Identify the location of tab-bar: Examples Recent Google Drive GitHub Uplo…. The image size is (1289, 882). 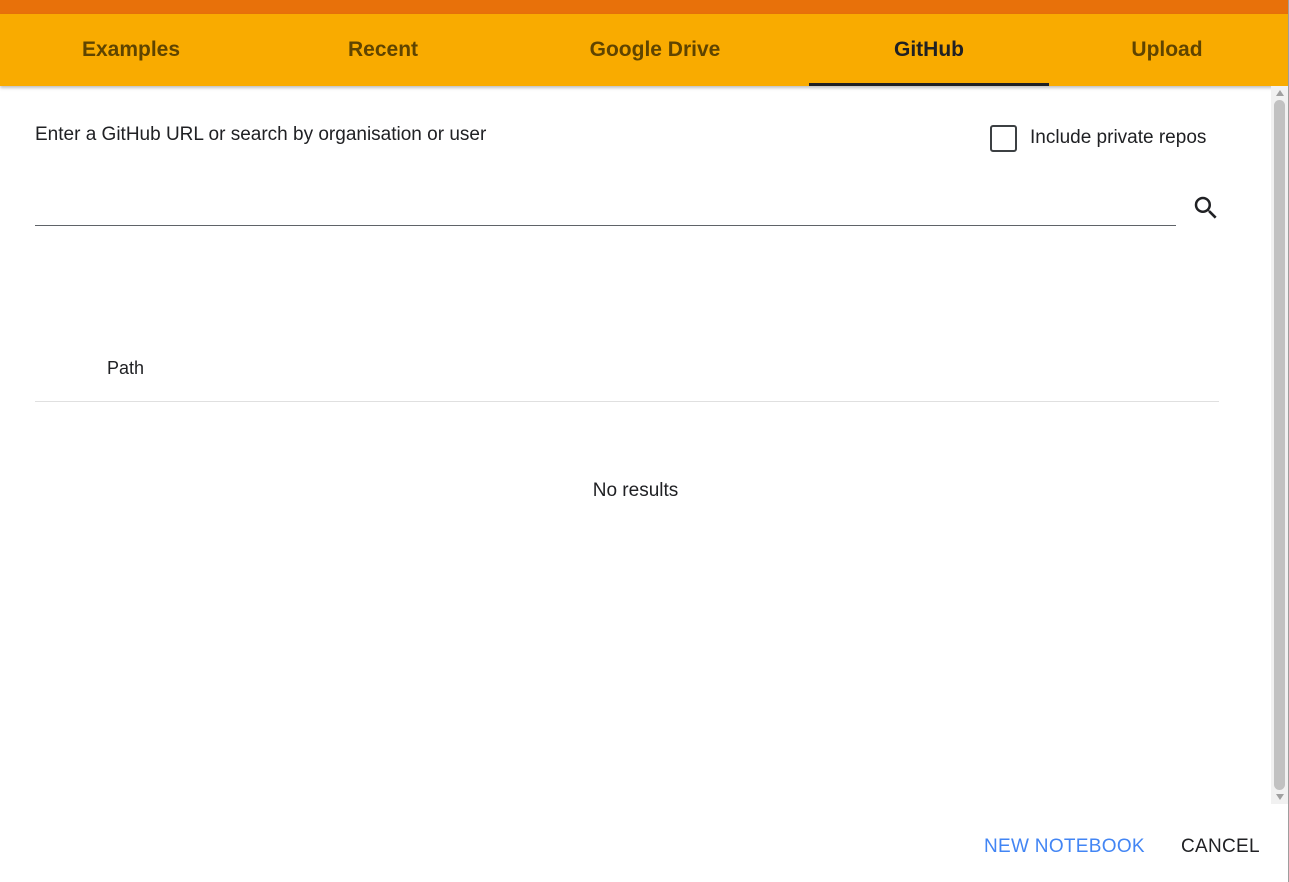
(644, 50).